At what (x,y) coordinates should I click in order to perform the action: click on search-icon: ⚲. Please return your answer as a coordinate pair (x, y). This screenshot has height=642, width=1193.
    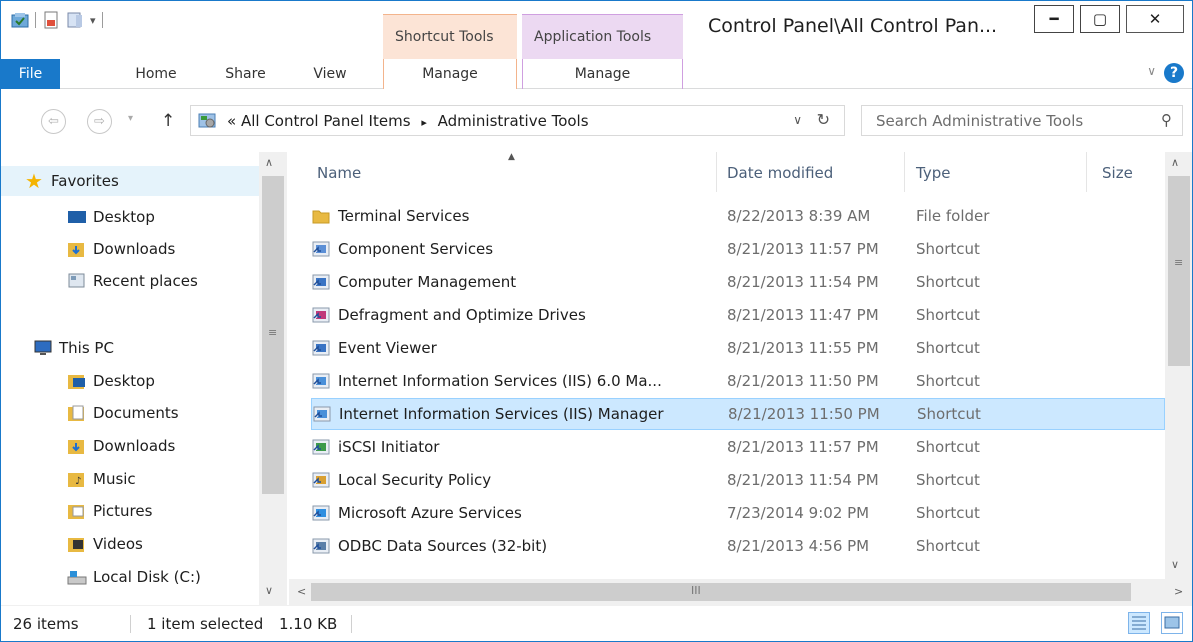
    Looking at the image, I should click on (1166, 120).